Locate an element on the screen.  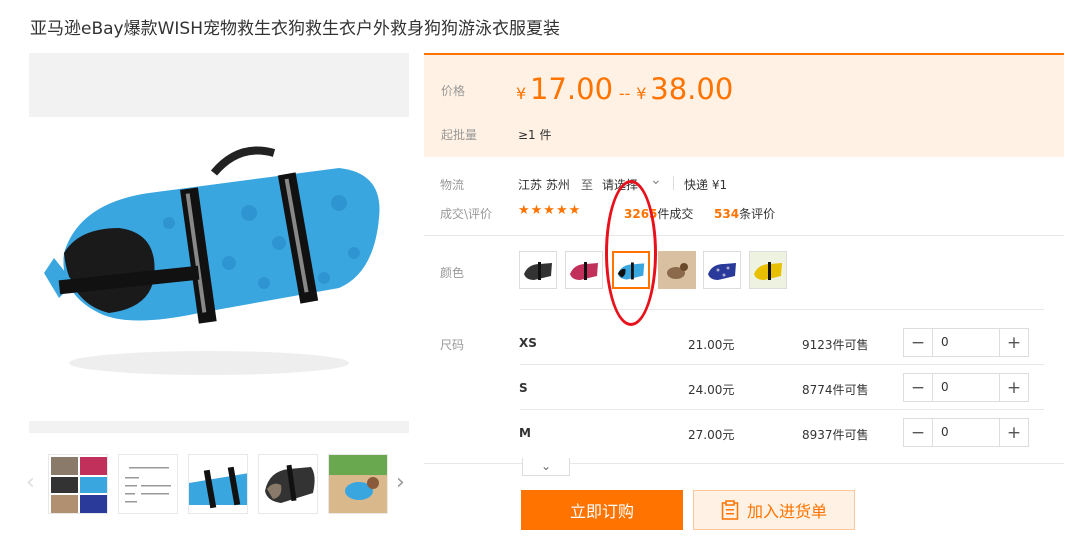
expand-sizes-button: ⌄ is located at coordinates (546, 467).